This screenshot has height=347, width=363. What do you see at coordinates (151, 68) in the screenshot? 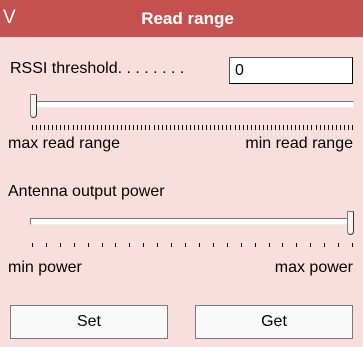
I see `rssi-leader-dots: . . . . . . . .` at bounding box center [151, 68].